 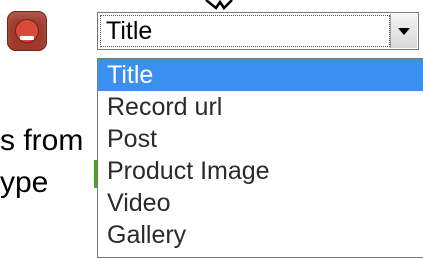 What do you see at coordinates (24, 182) in the screenshot?
I see `background-text-line2: ype` at bounding box center [24, 182].